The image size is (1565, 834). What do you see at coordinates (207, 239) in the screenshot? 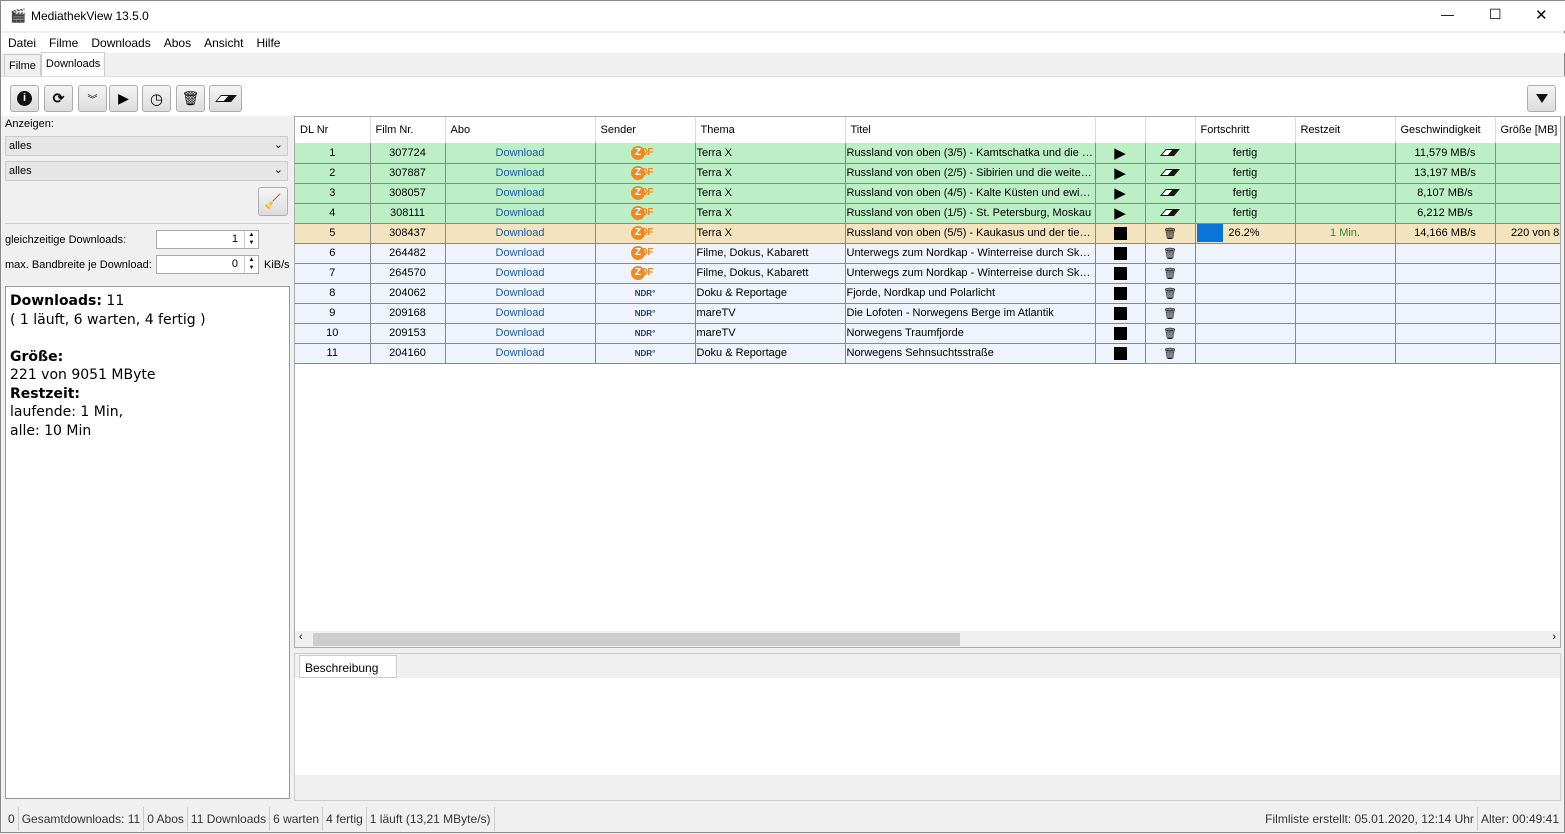
I see `gleichzeitige-downloads-spinner: 1 ▲ ▼` at bounding box center [207, 239].